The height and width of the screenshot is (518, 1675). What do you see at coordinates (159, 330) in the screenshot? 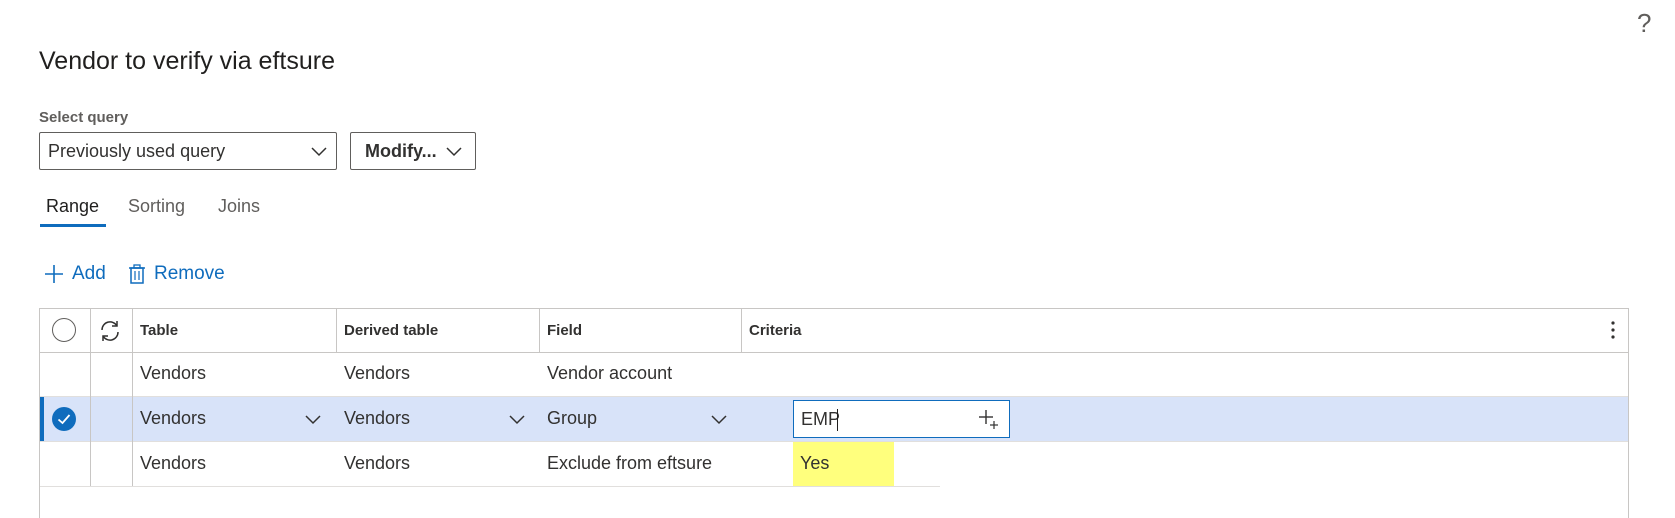
I see `column-header-table: Table` at bounding box center [159, 330].